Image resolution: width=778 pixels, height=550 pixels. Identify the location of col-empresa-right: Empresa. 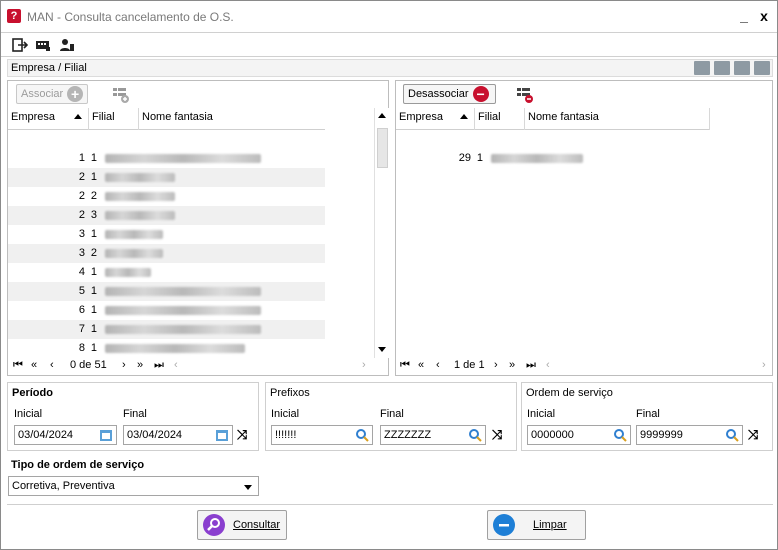
(435, 119).